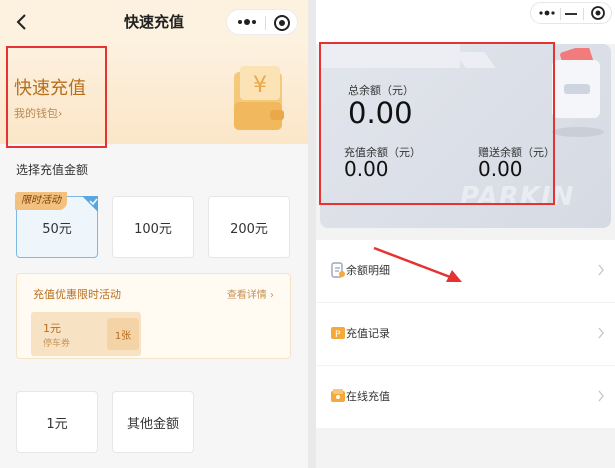  What do you see at coordinates (52, 170) in the screenshot?
I see `choose-amount-label: 选择充值金额` at bounding box center [52, 170].